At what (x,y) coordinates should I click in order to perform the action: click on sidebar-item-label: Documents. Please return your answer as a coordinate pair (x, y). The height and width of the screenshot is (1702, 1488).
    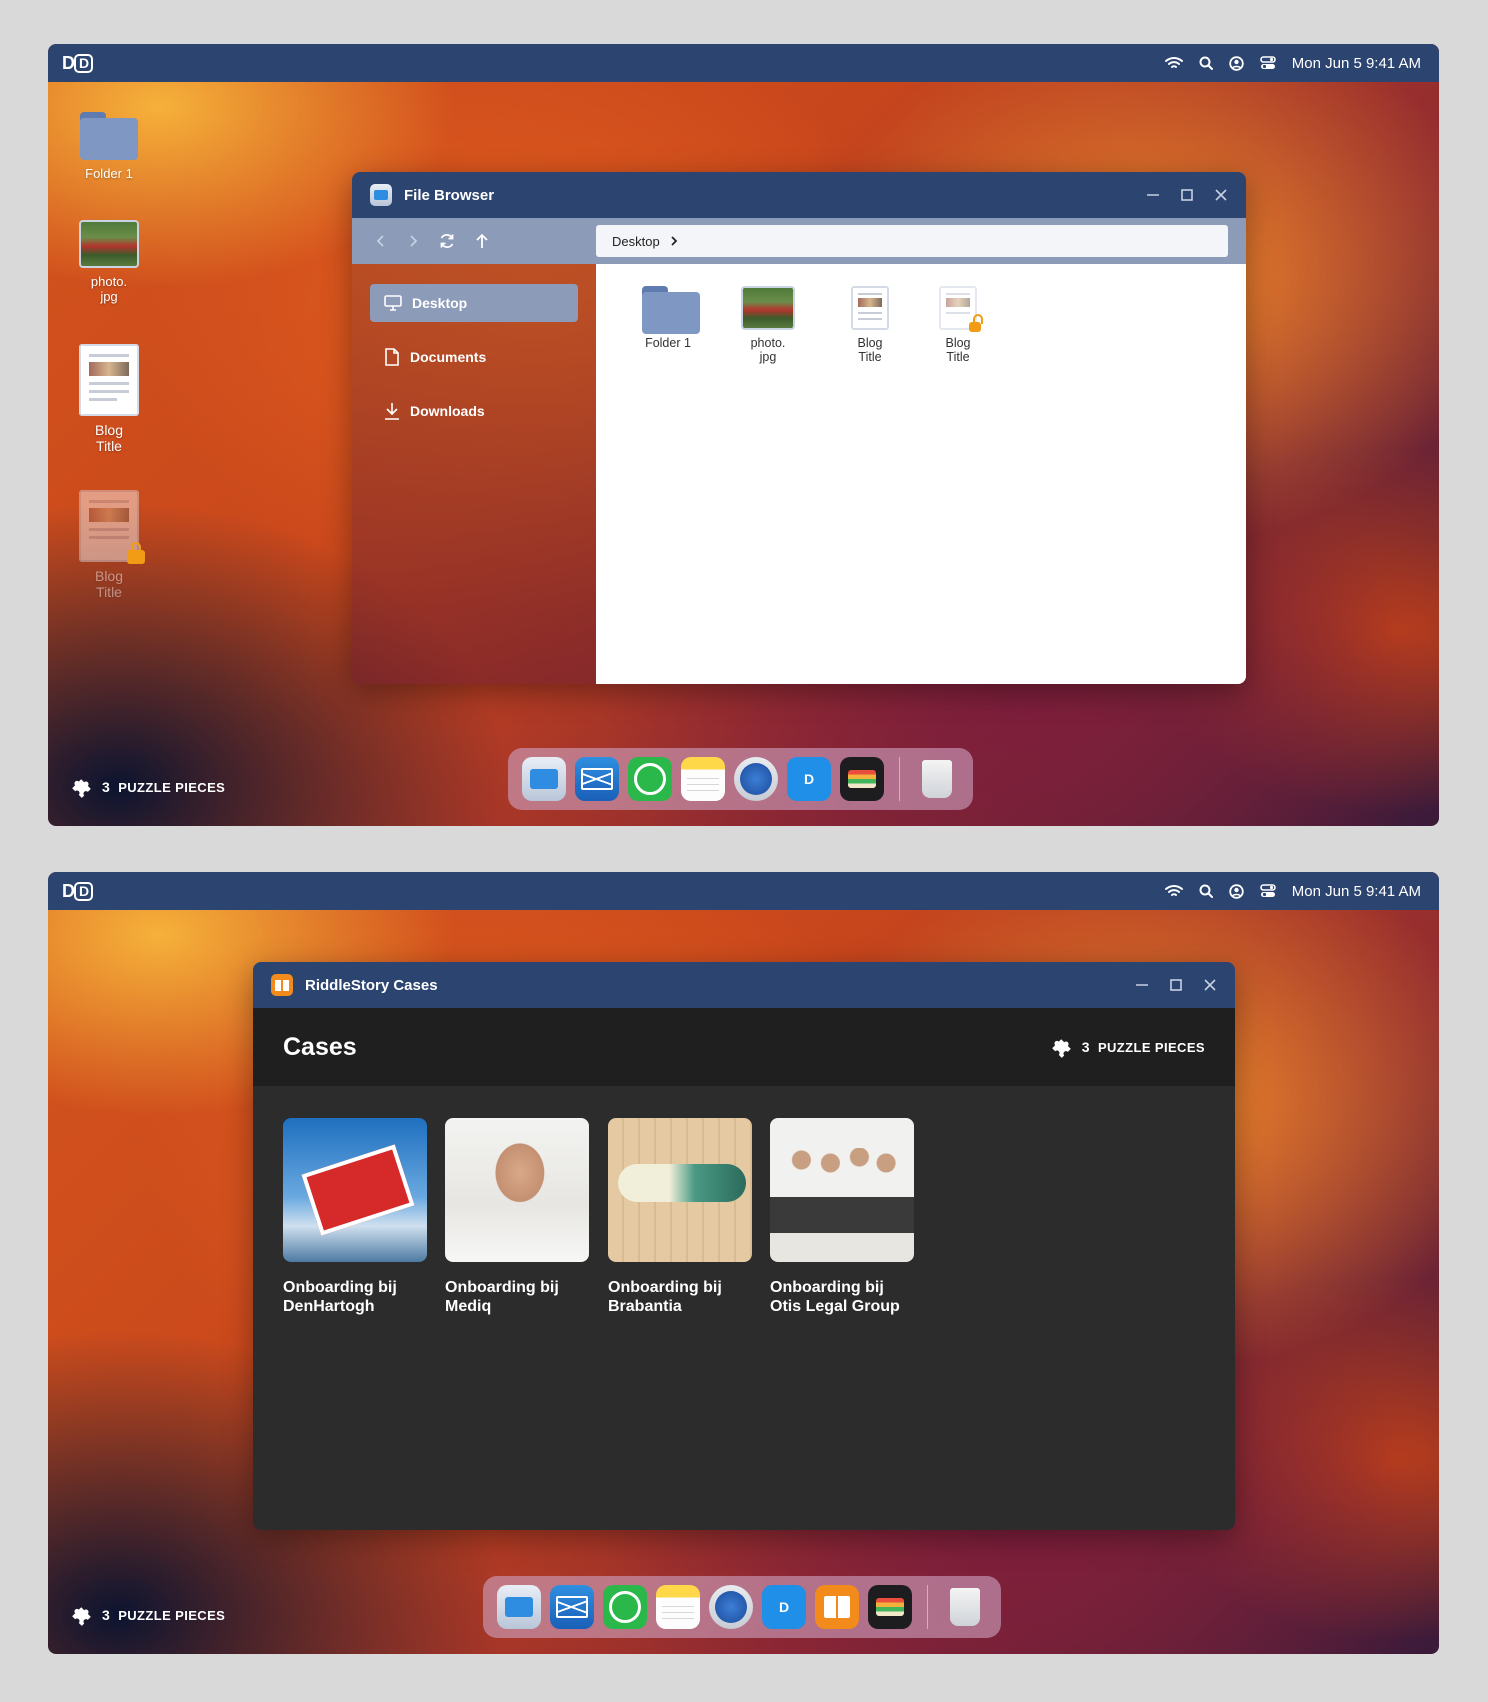
    Looking at the image, I should click on (448, 357).